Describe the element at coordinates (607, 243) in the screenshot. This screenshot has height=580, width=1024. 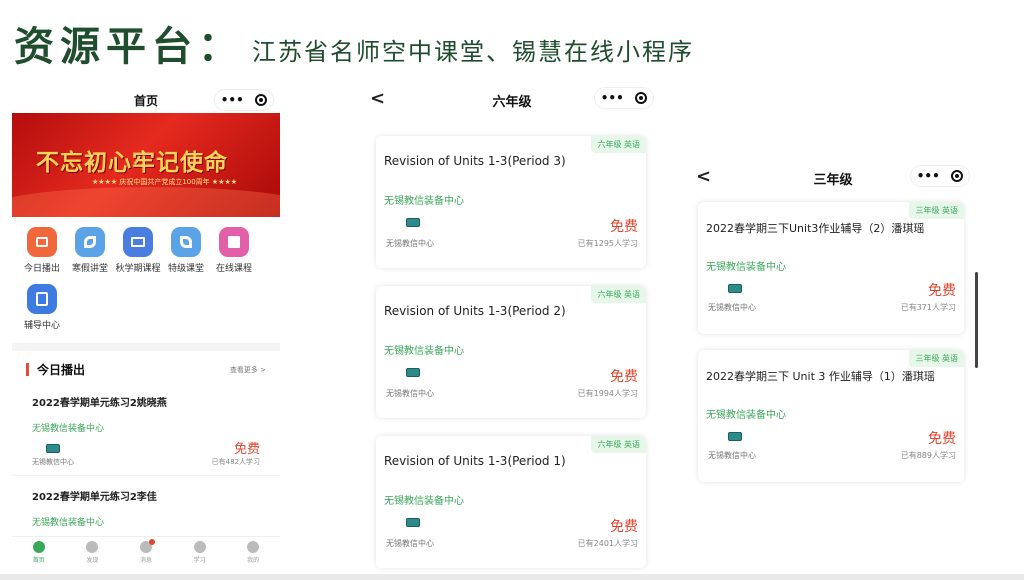
I see `learner-count: 已有1295人学习` at that location.